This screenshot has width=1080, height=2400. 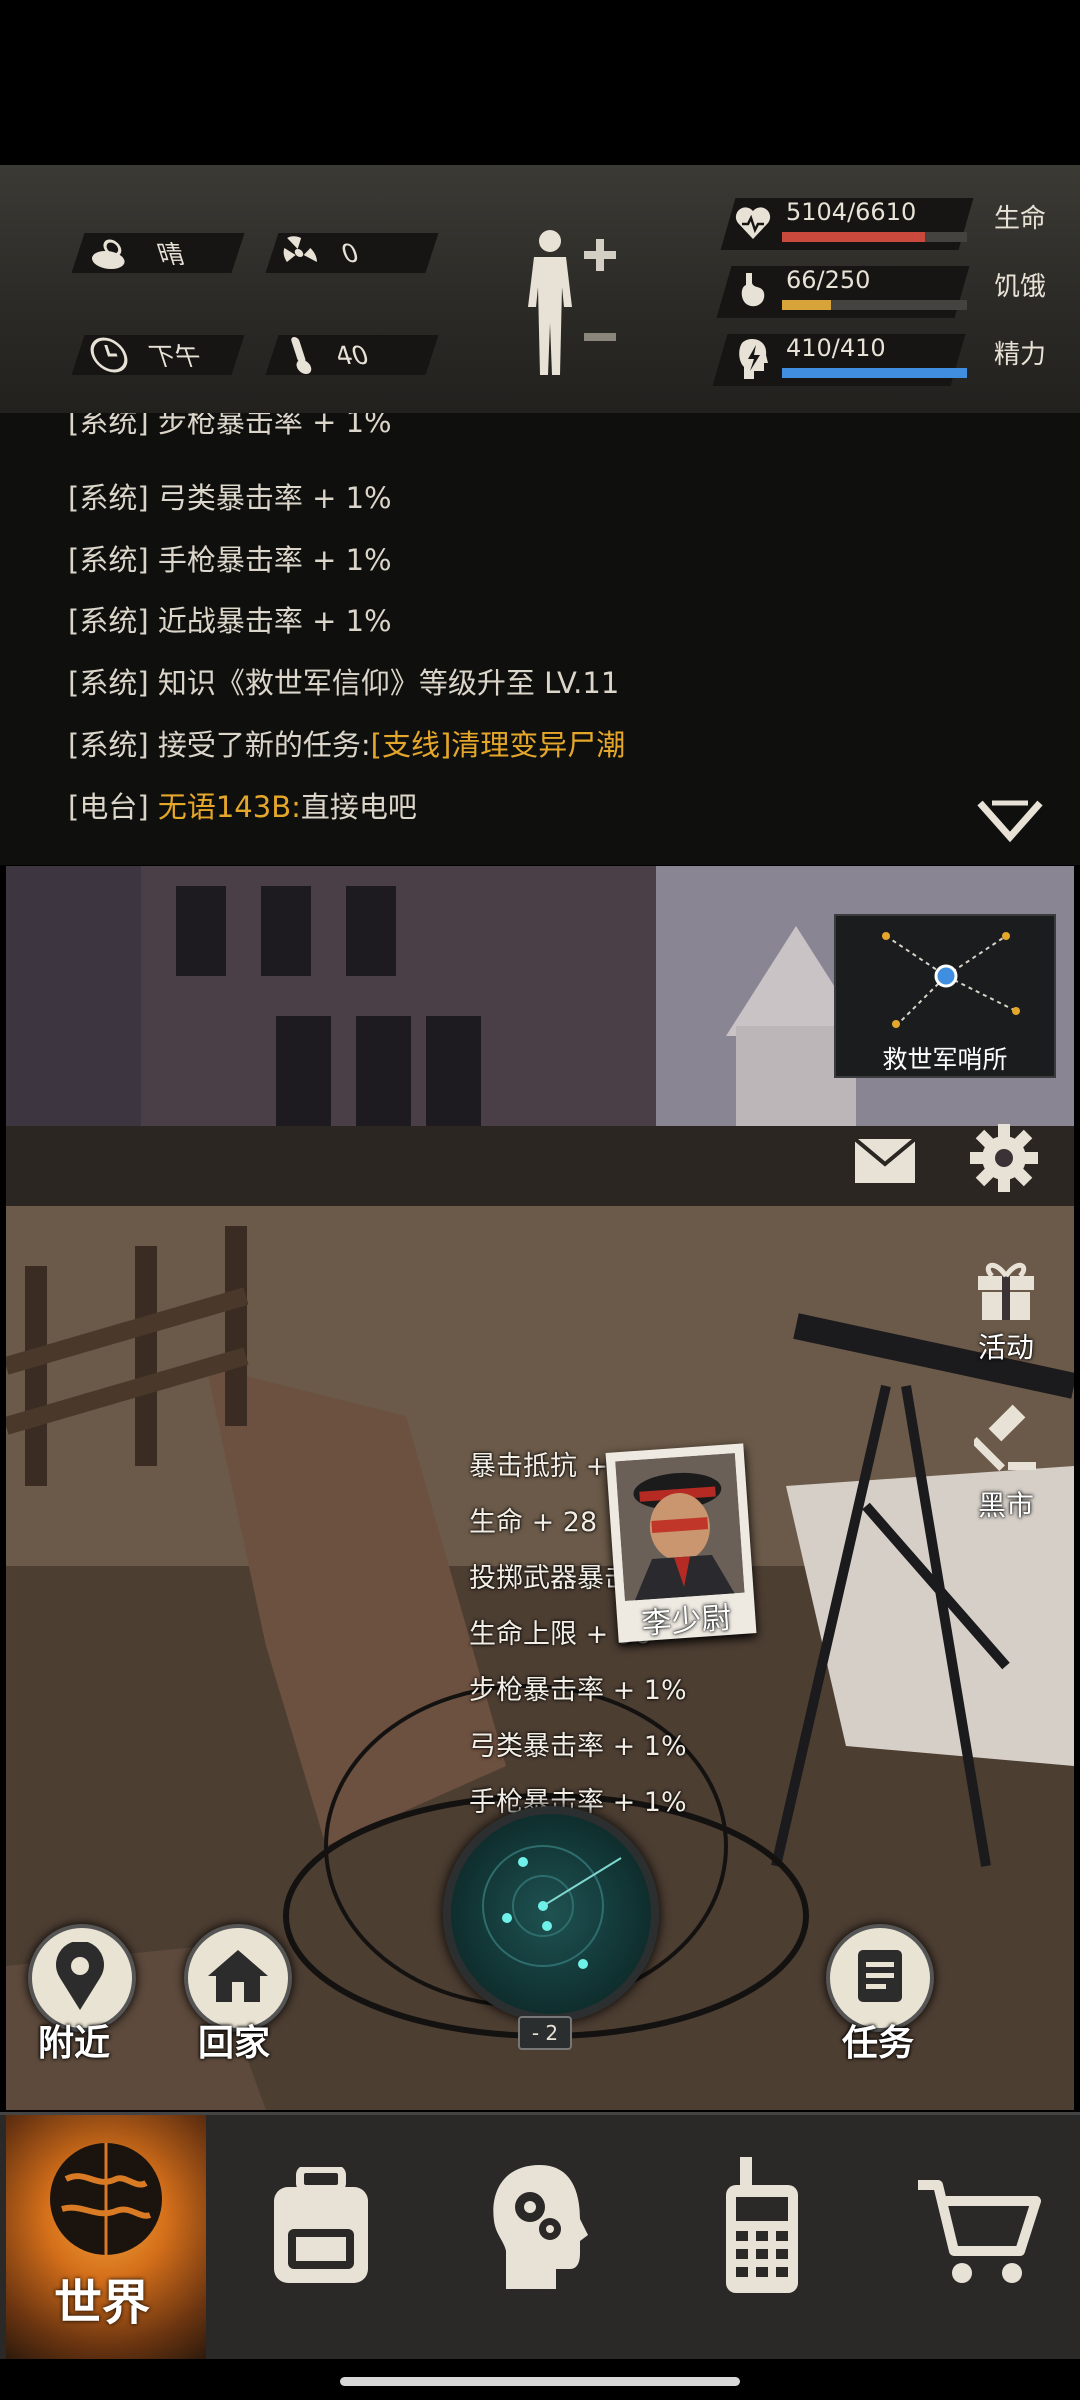 I want to click on globe-icon, so click(x=106, y=2199).